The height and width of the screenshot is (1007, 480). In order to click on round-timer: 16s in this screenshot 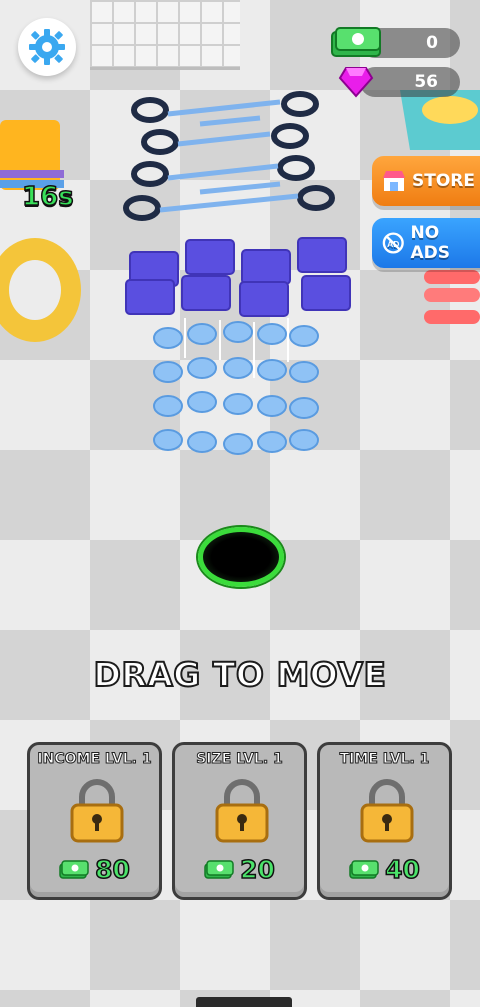, I will do `click(47, 197)`.